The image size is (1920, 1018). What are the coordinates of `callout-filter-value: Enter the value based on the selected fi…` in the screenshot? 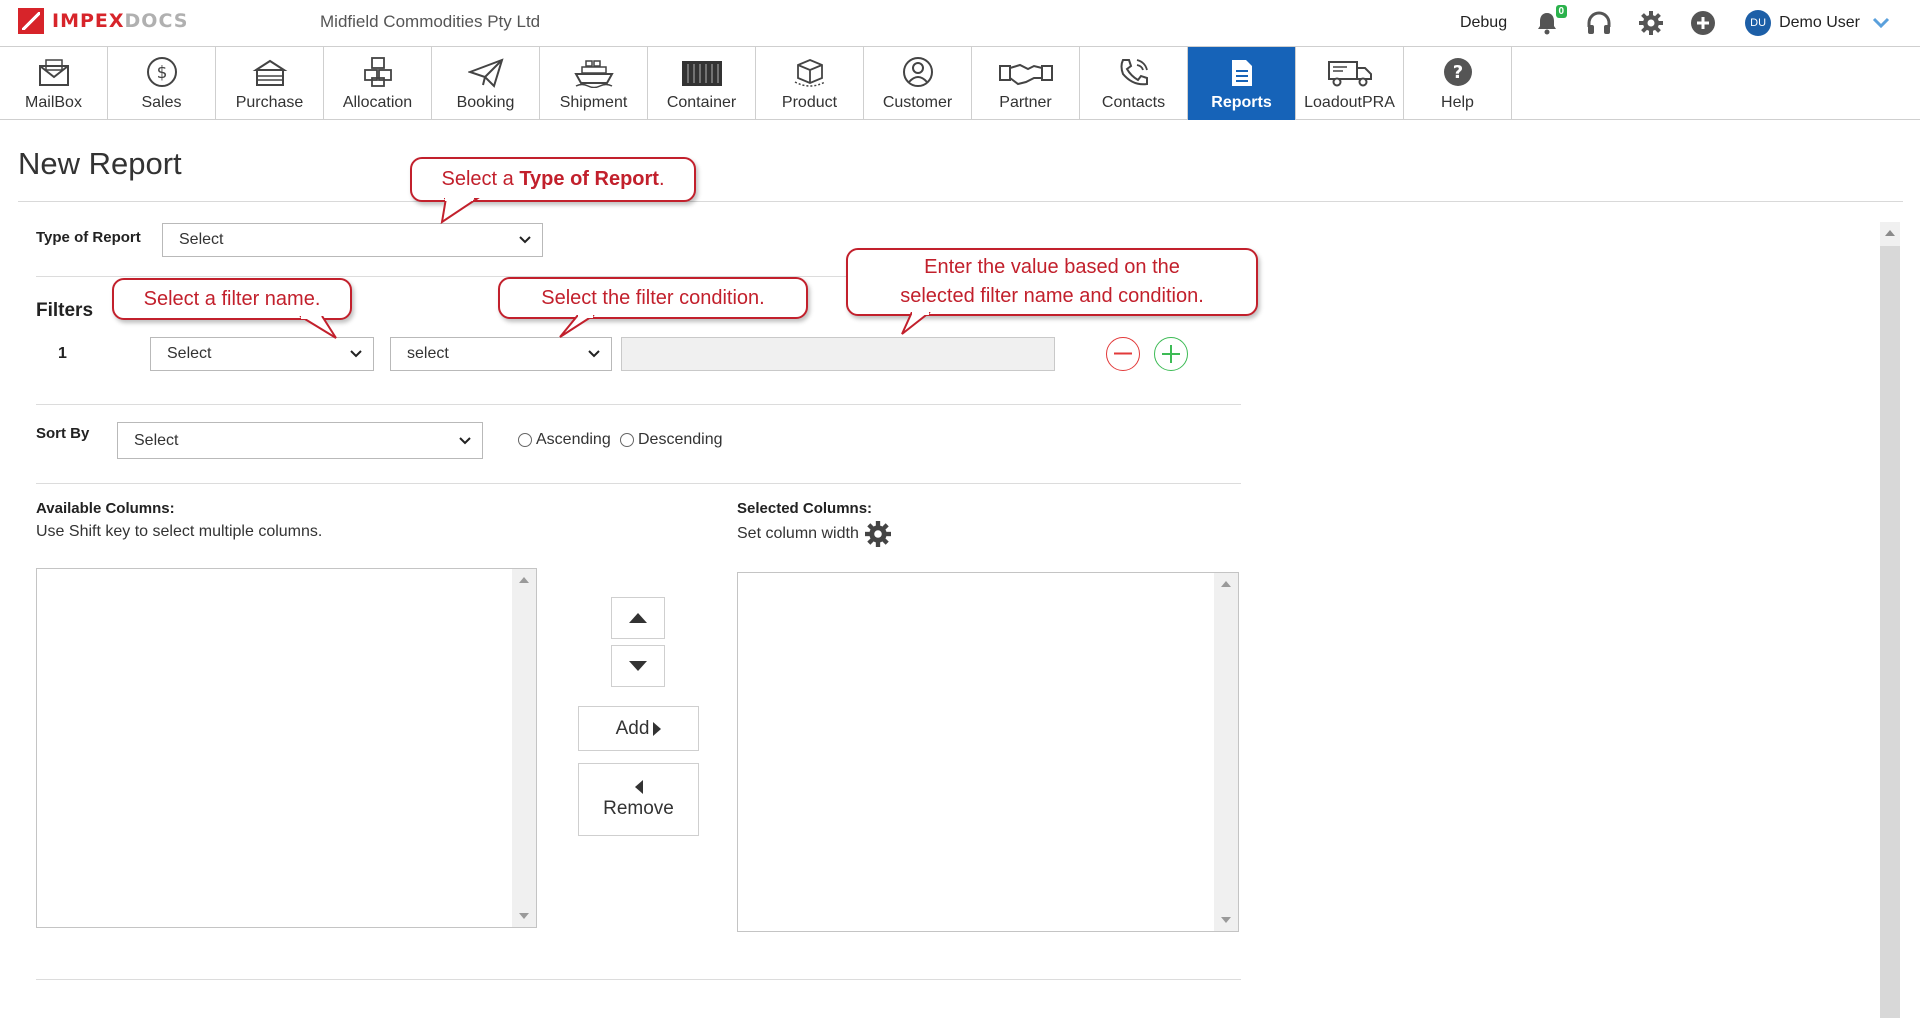 It's located at (1052, 282).